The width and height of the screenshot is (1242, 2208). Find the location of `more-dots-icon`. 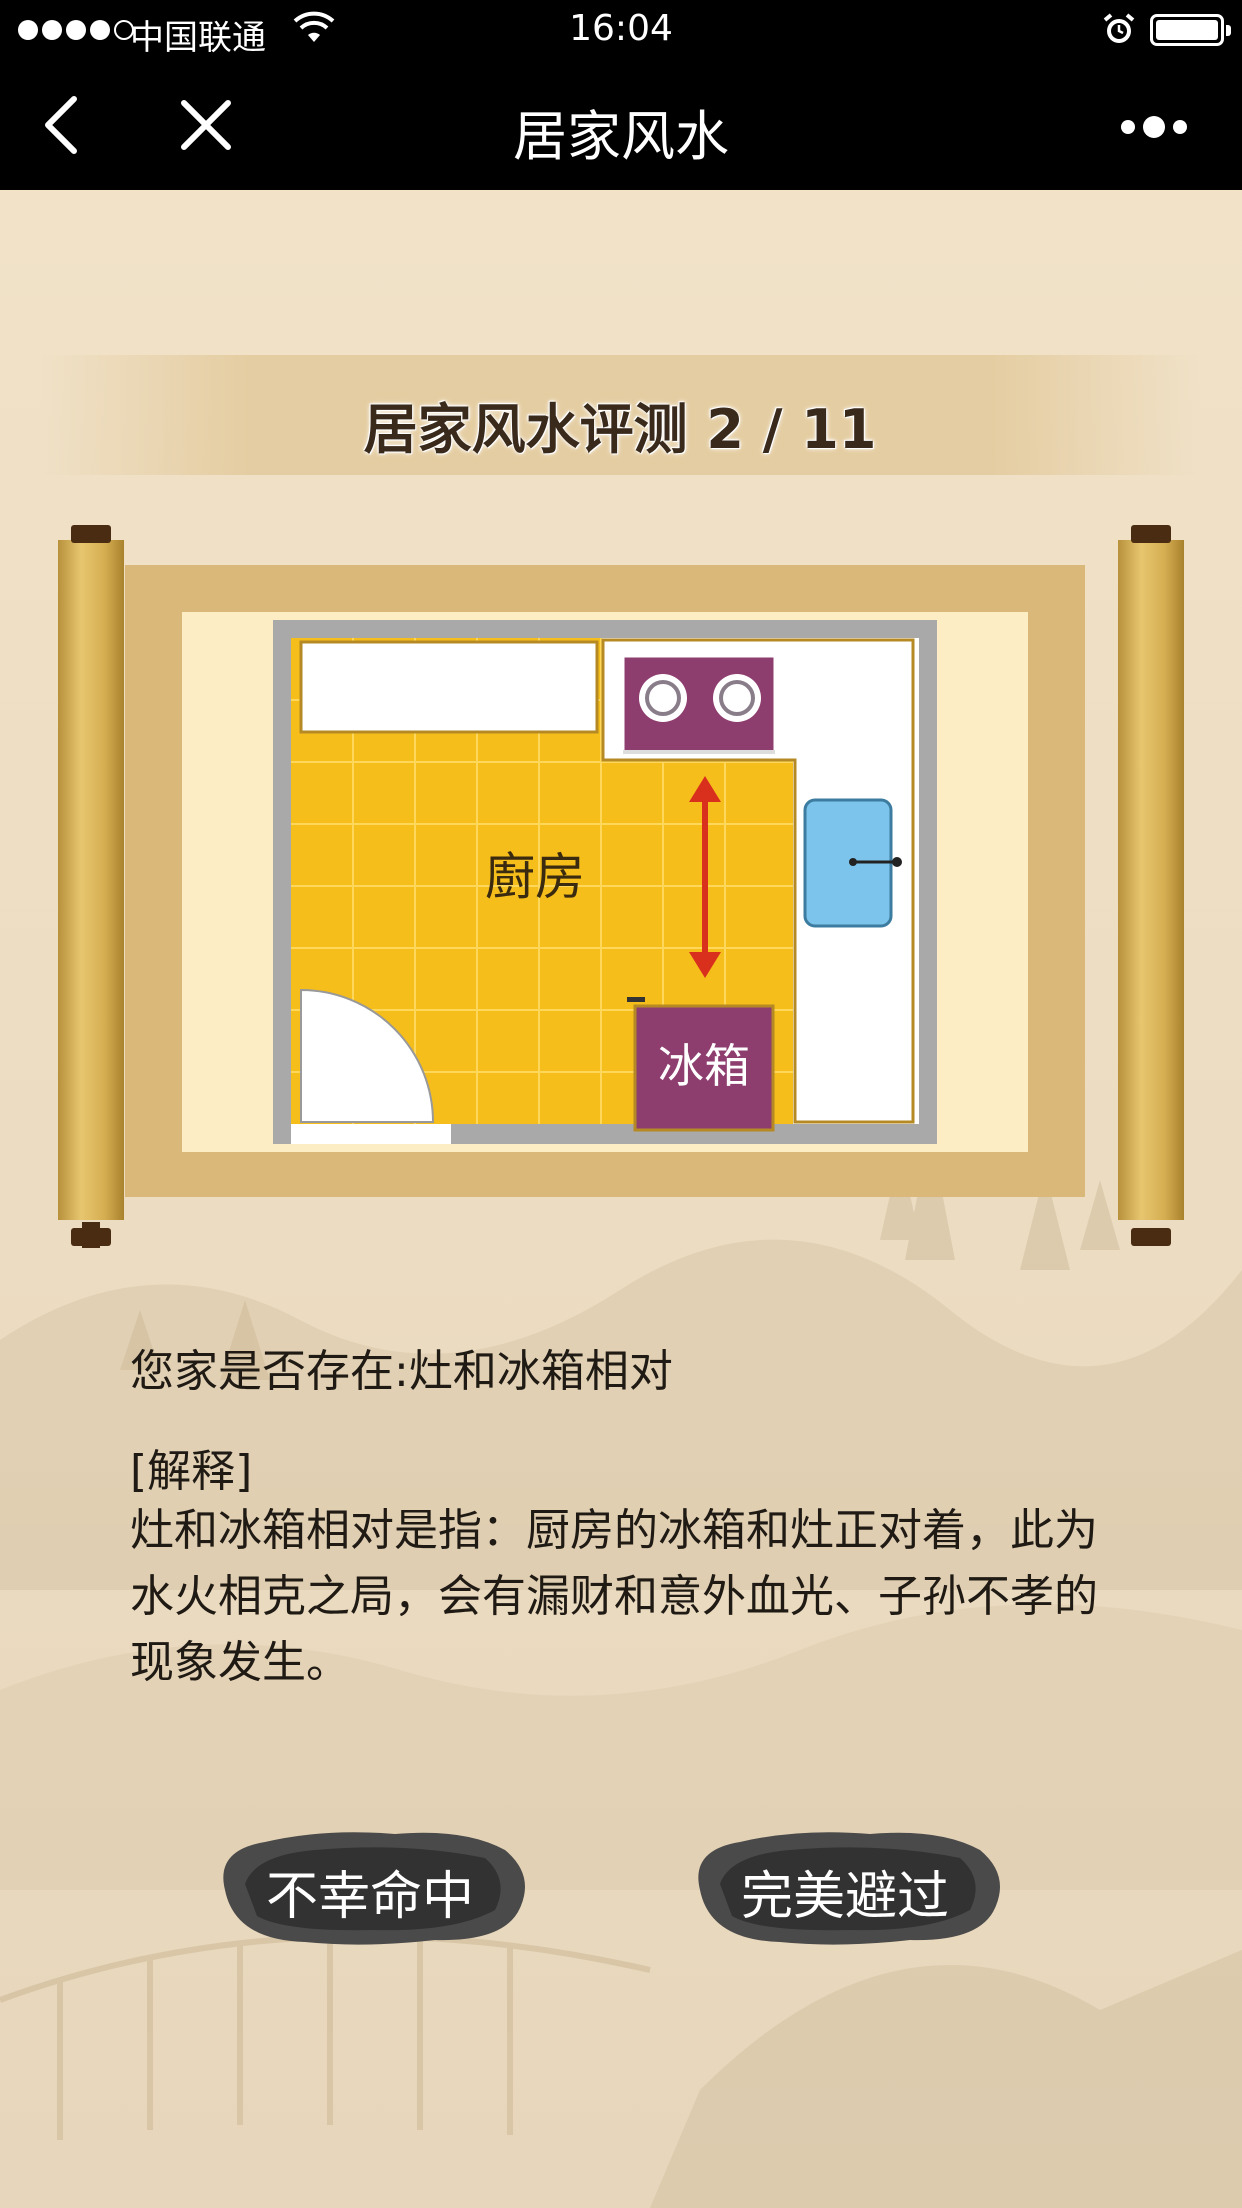

more-dots-icon is located at coordinates (1154, 127).